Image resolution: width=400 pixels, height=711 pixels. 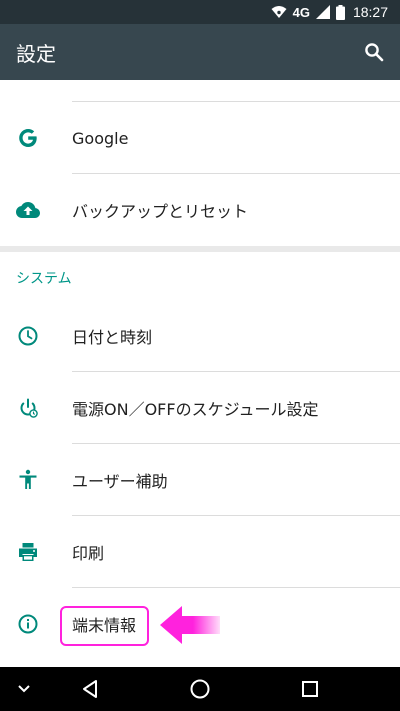 I want to click on settings-item-power-schedule: 電源ON／OFFのスケジュール設定, so click(x=200, y=408).